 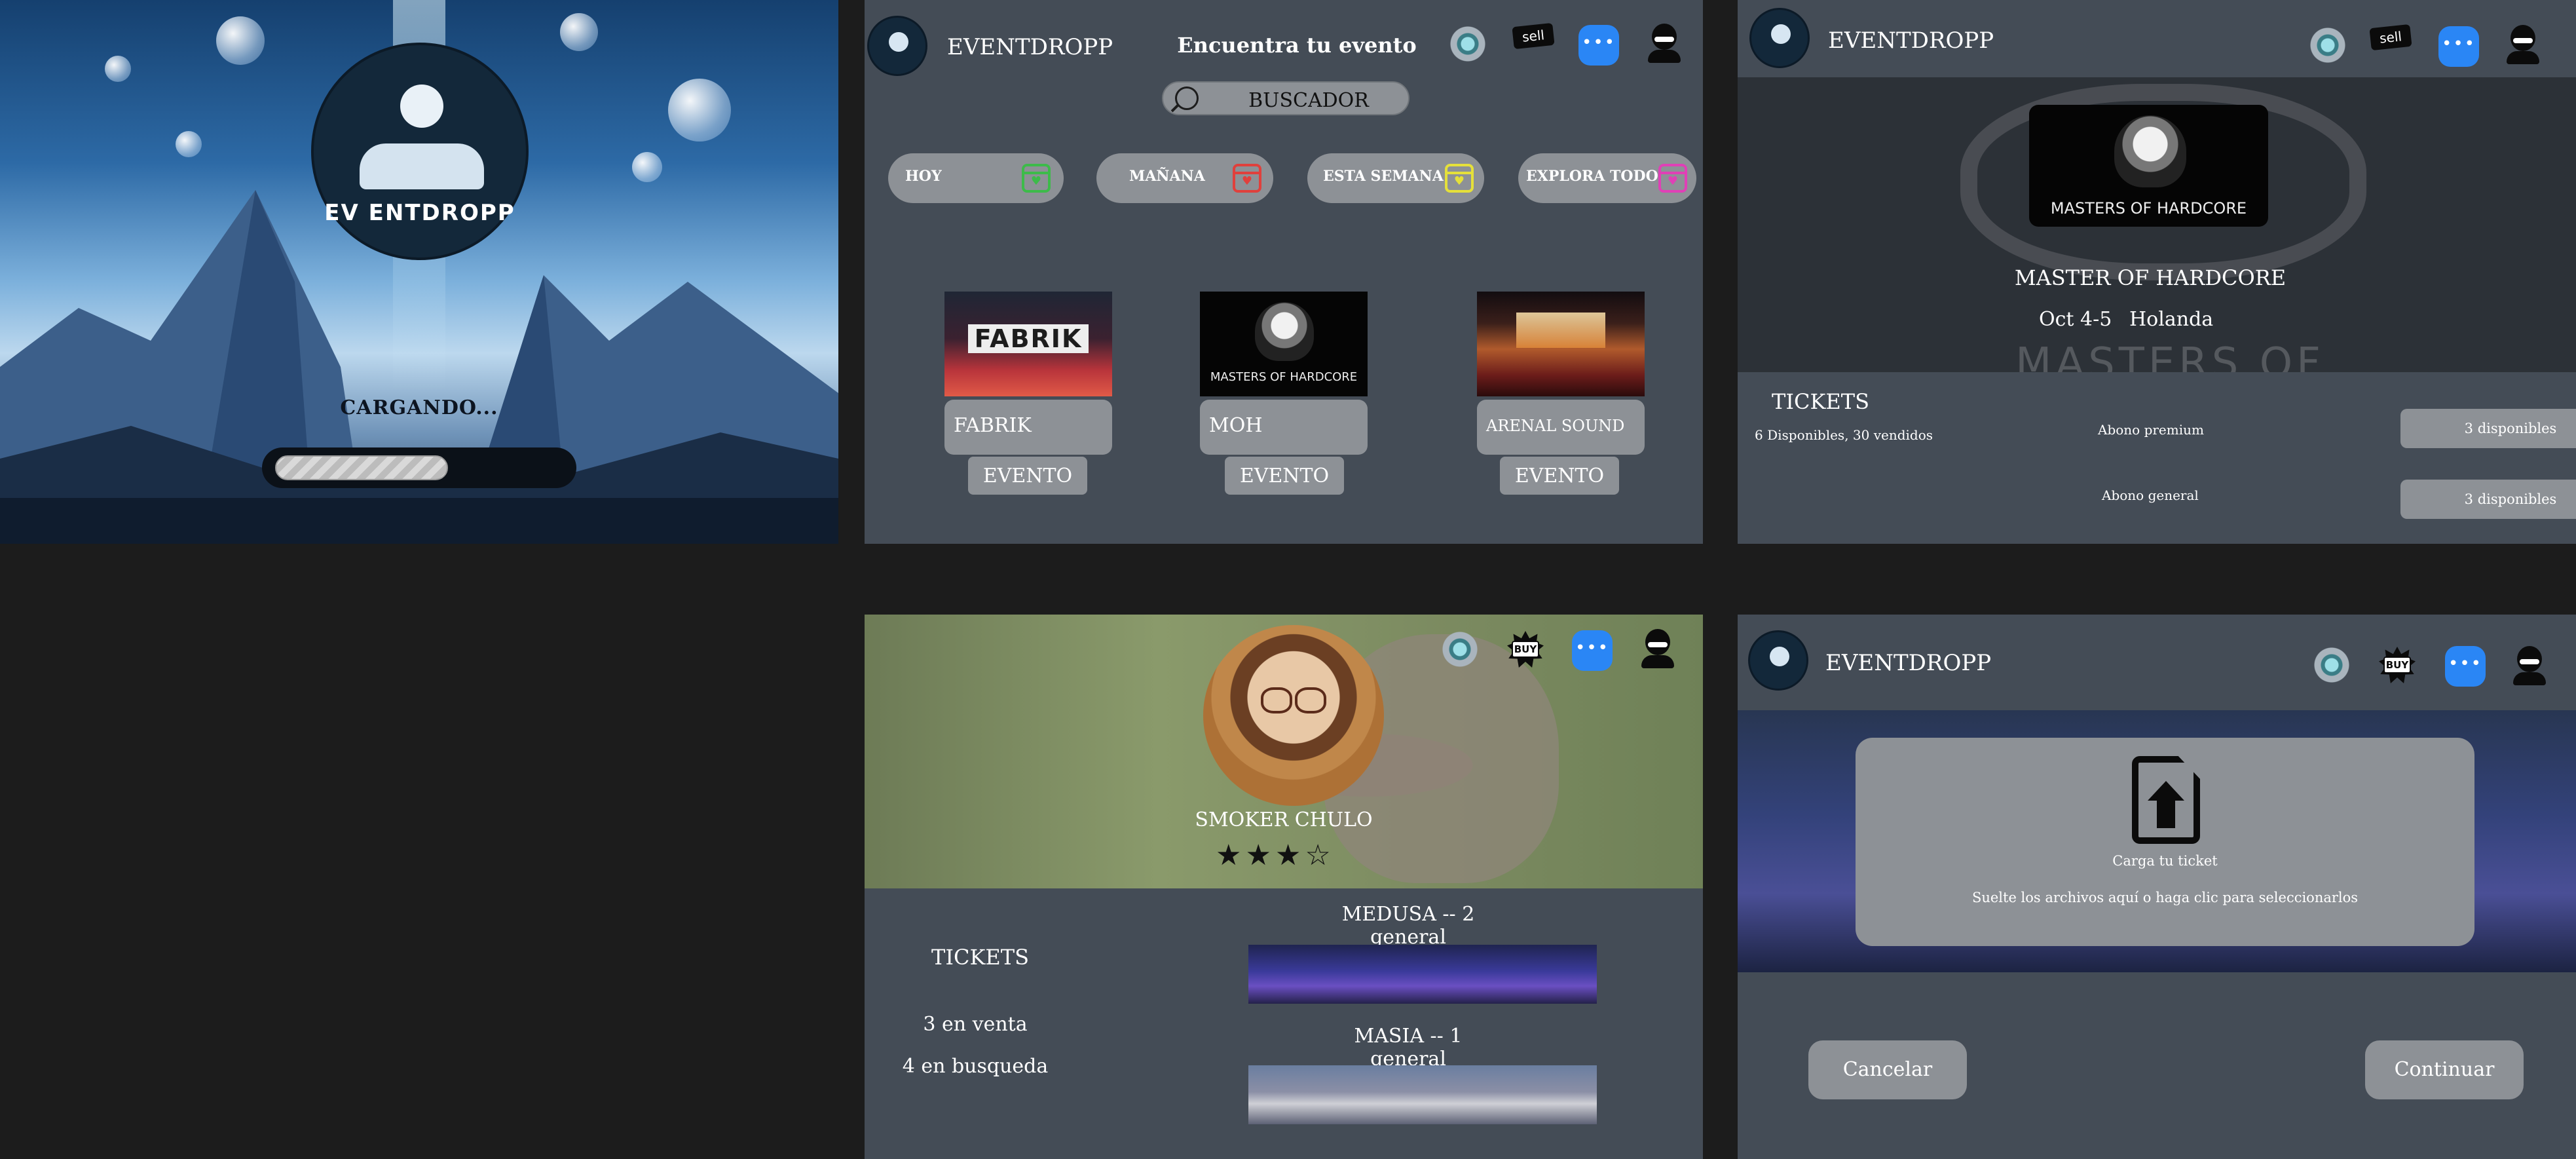 I want to click on logo-moon-icon, so click(x=421, y=106).